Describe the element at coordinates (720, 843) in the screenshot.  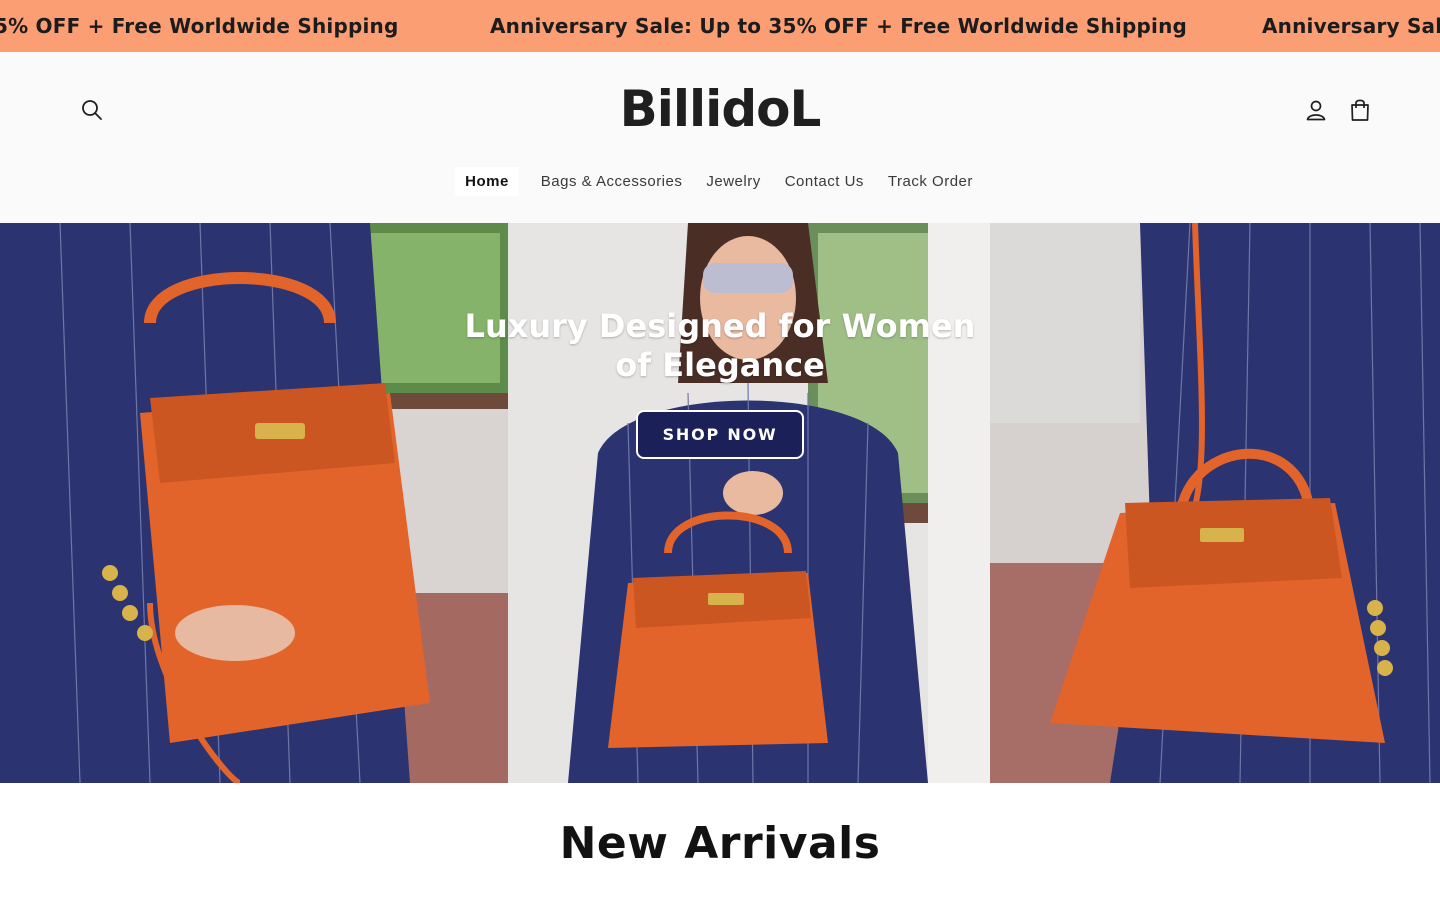
I see `new-arrivals-title: New Arrivals` at that location.